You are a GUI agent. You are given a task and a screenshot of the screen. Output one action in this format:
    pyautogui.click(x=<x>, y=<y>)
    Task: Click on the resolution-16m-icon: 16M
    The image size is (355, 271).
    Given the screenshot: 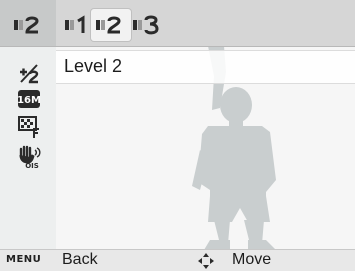 What is the action you would take?
    pyautogui.click(x=29, y=99)
    